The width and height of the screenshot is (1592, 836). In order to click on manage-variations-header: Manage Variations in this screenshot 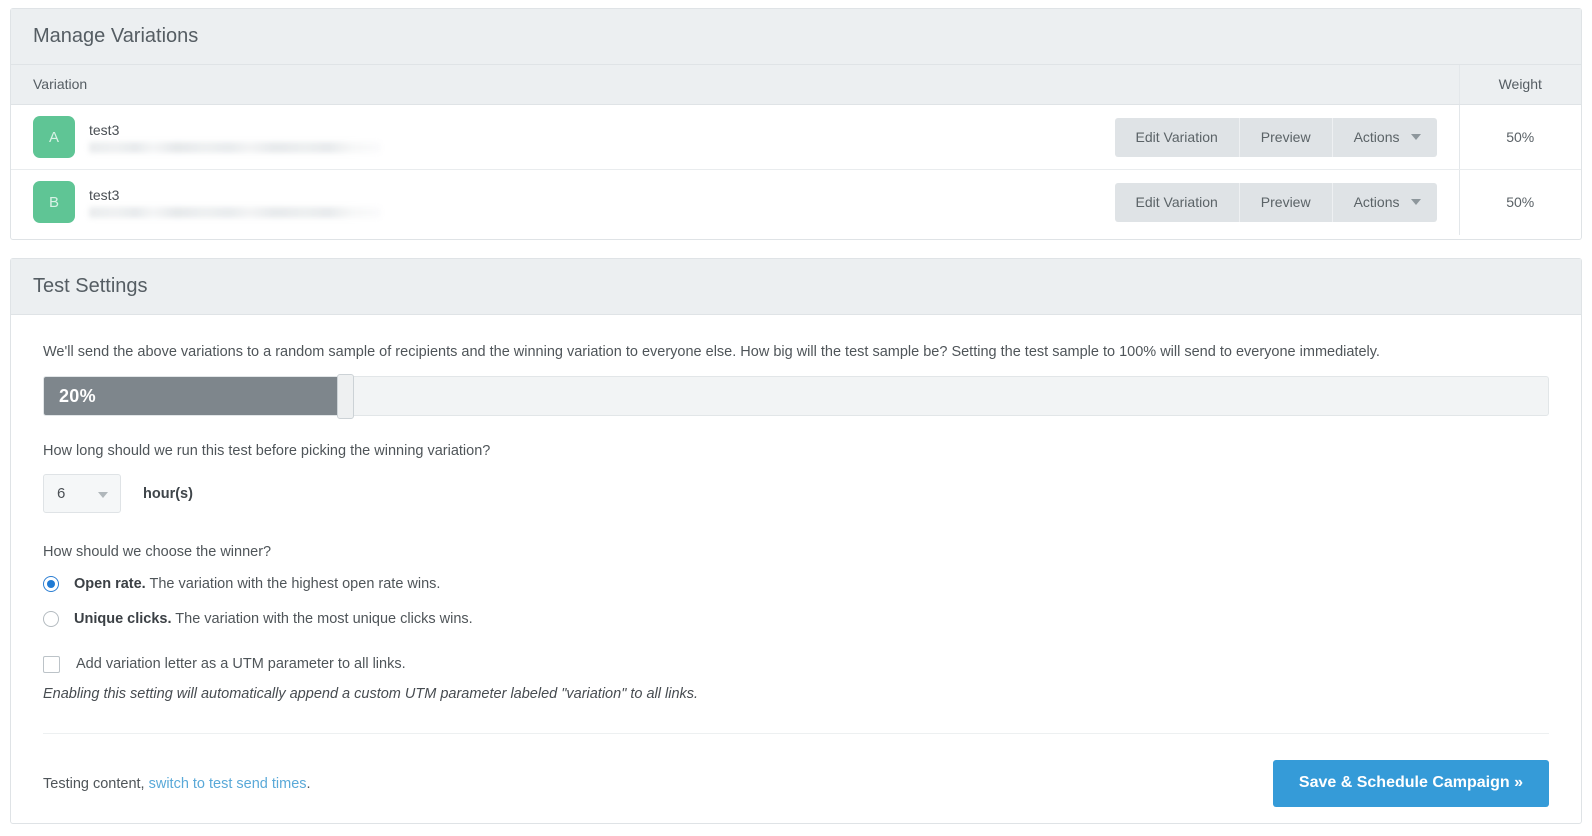, I will do `click(796, 37)`.